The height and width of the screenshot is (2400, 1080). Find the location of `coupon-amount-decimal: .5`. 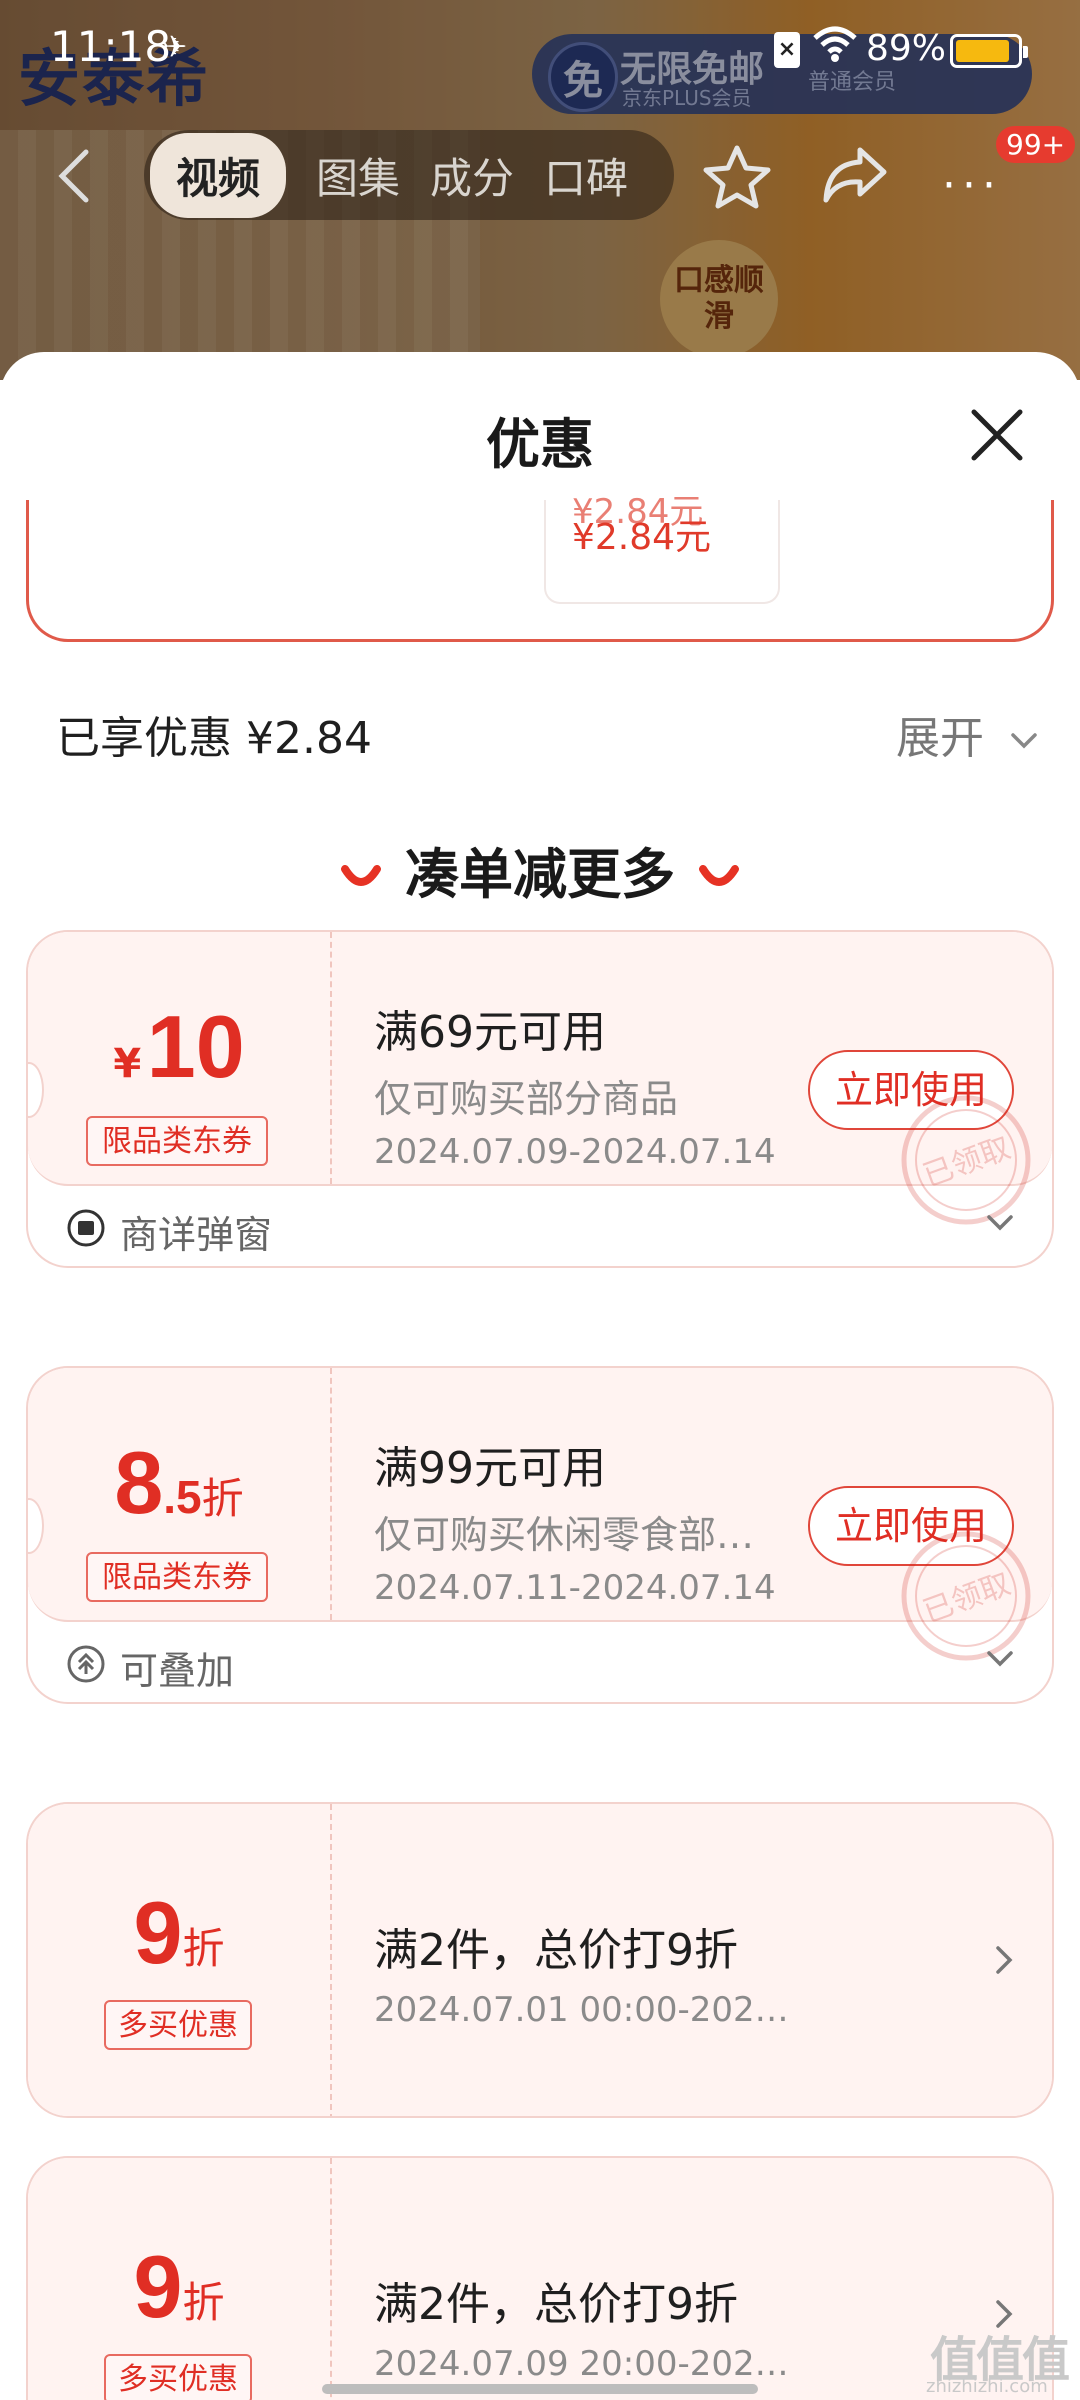

coupon-amount-decimal: .5 is located at coordinates (182, 1497).